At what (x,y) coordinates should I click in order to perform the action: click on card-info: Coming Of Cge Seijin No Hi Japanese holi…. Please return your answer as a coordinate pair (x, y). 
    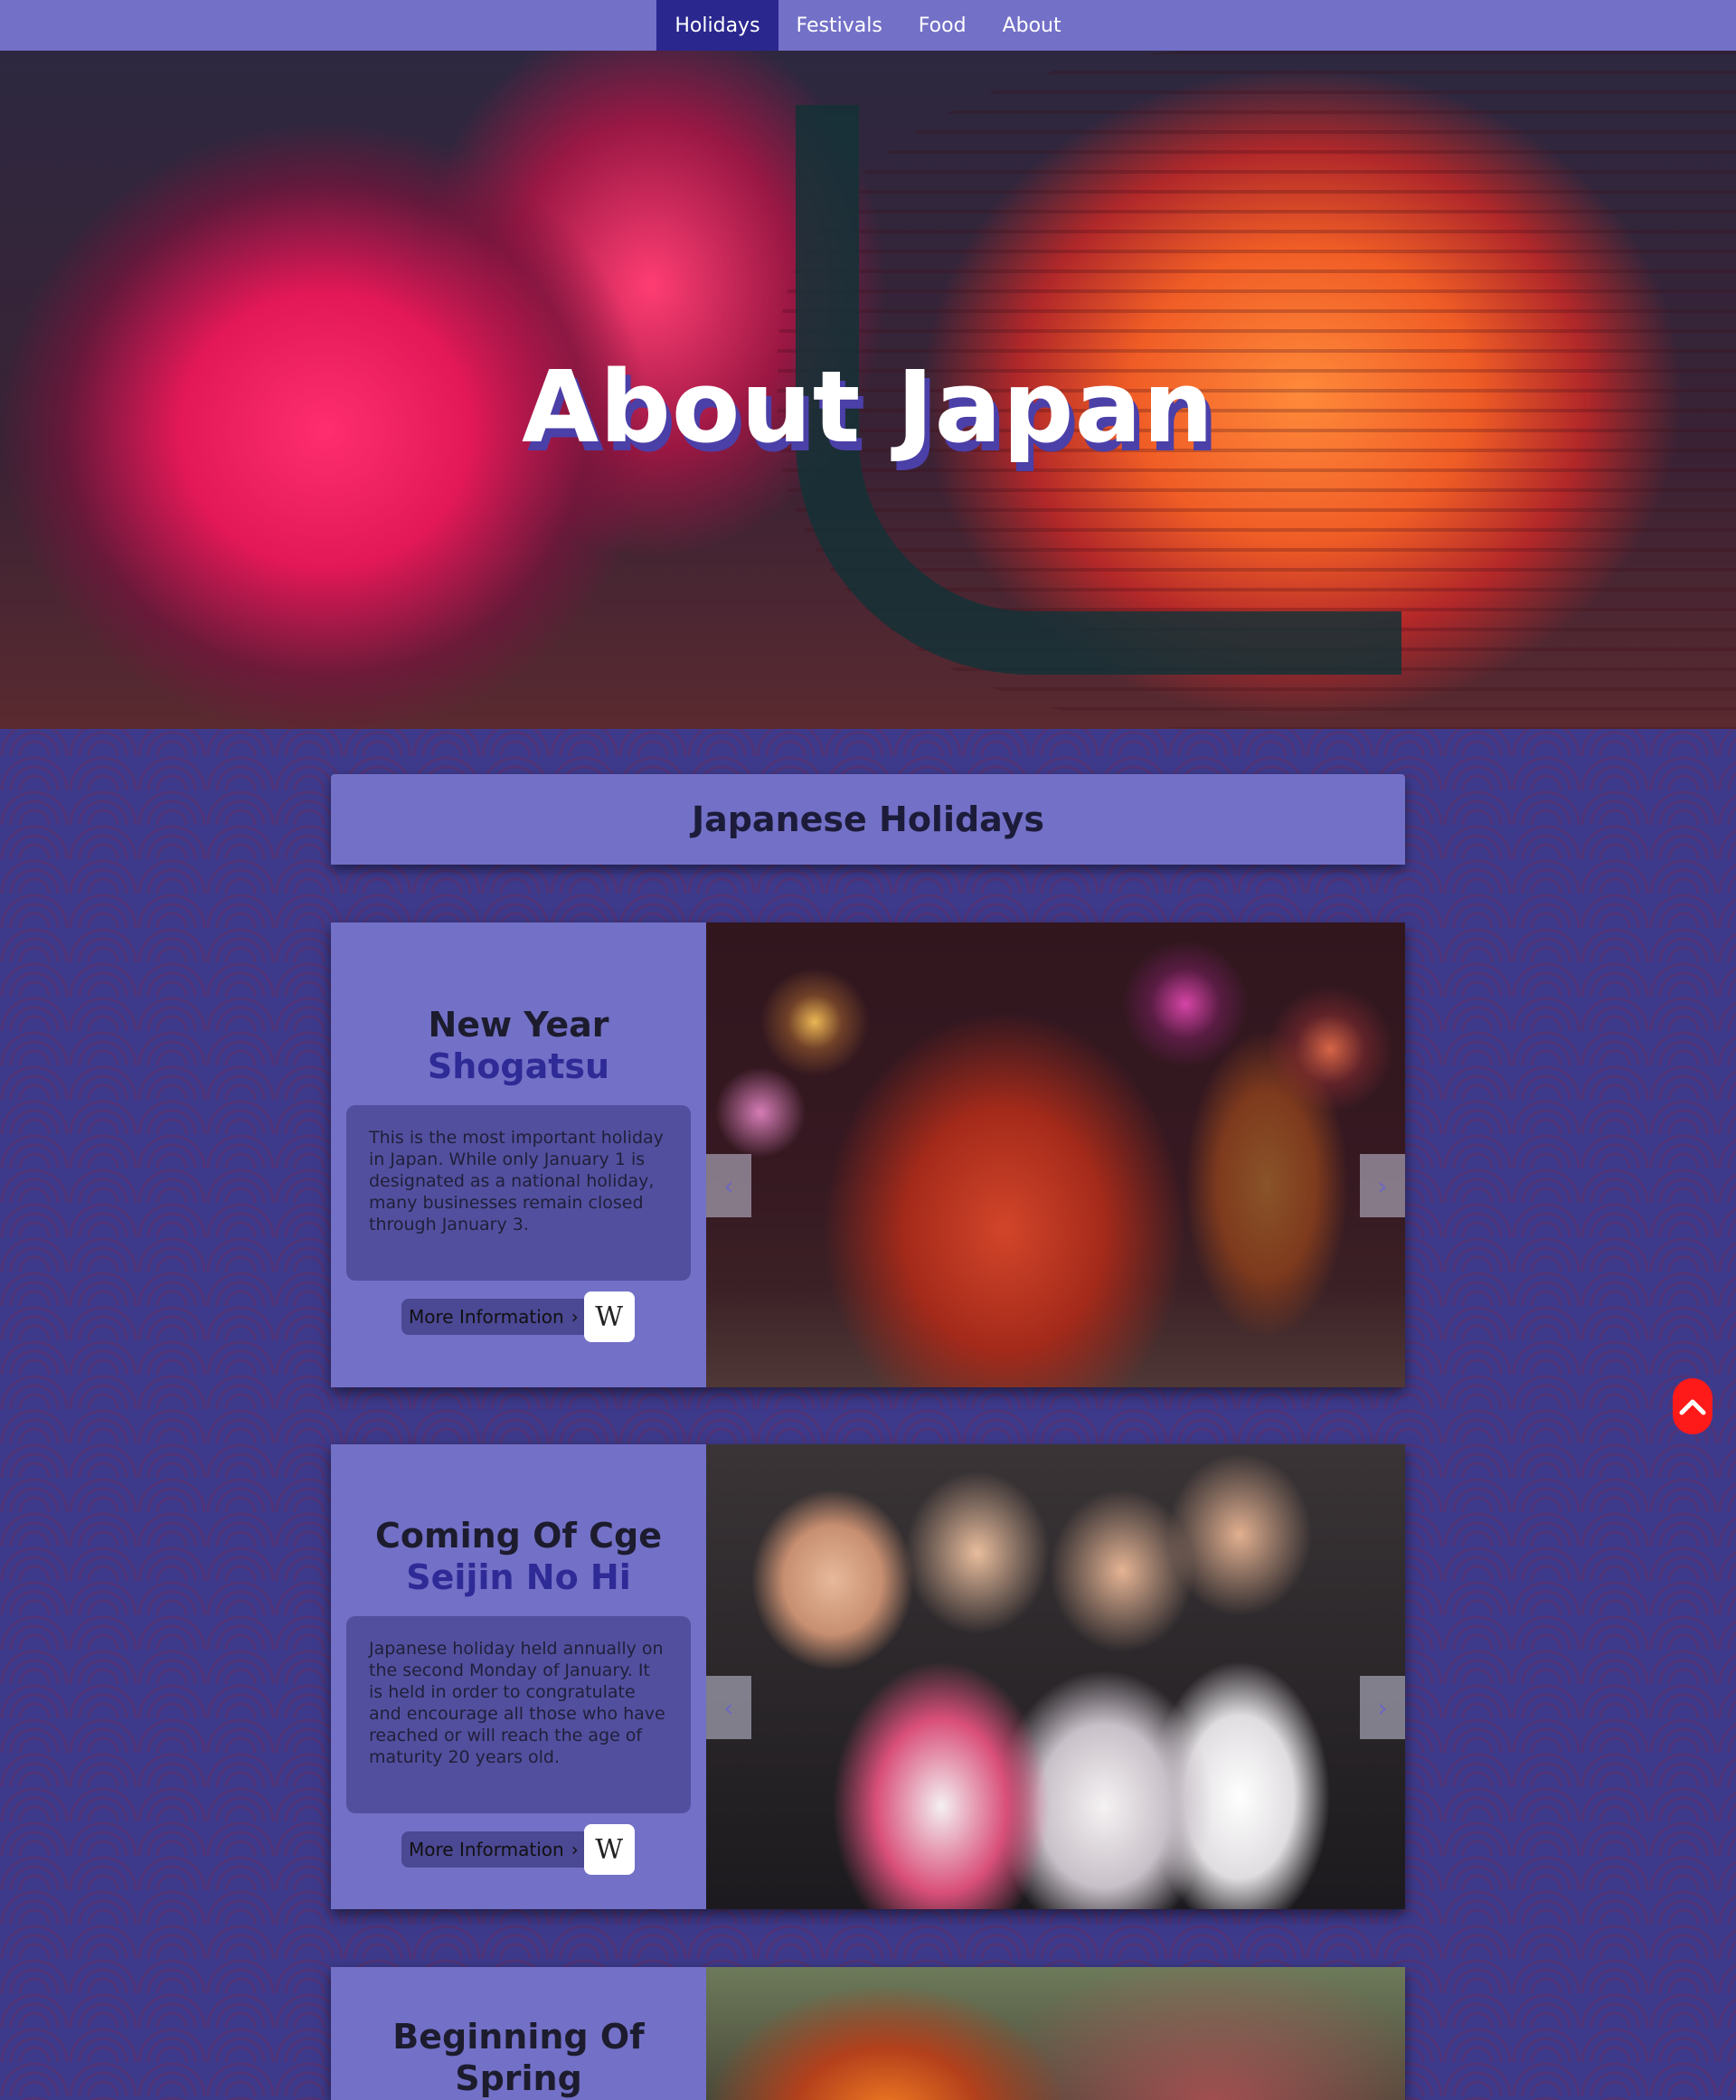
    Looking at the image, I should click on (519, 1676).